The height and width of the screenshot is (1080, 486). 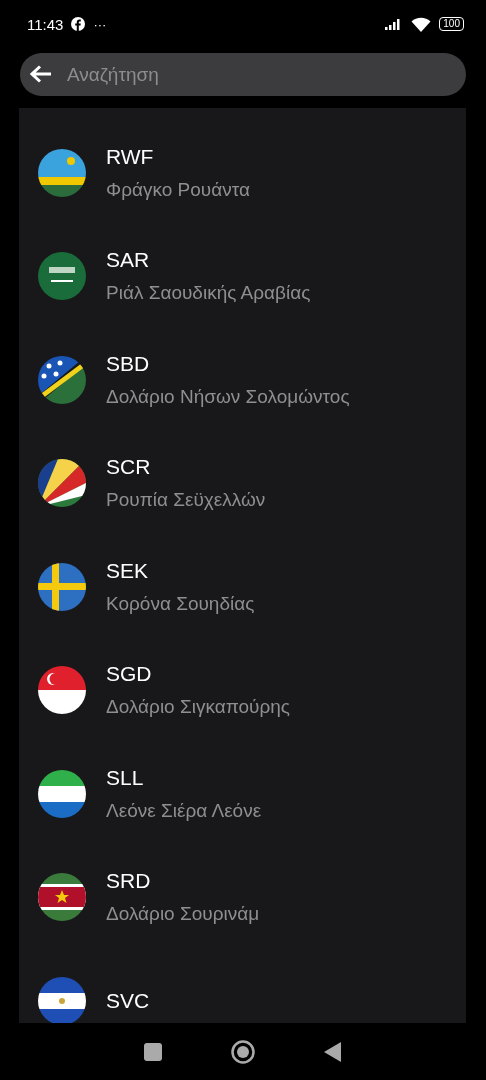 What do you see at coordinates (184, 777) in the screenshot?
I see `currency-code: SLL` at bounding box center [184, 777].